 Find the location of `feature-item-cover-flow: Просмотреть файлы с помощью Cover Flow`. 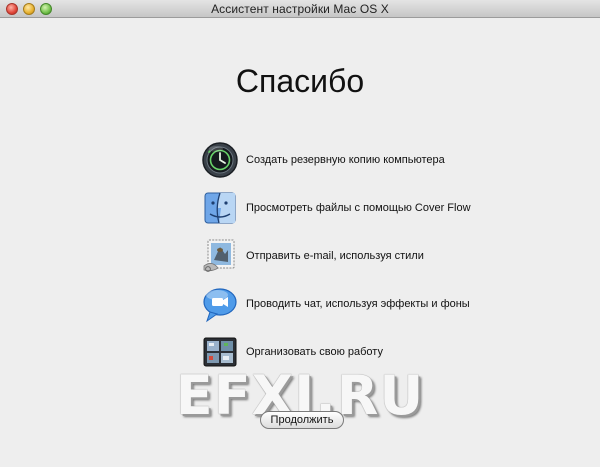

feature-item-cover-flow: Просмотреть файлы с помощью Cover Flow is located at coordinates (370, 208).